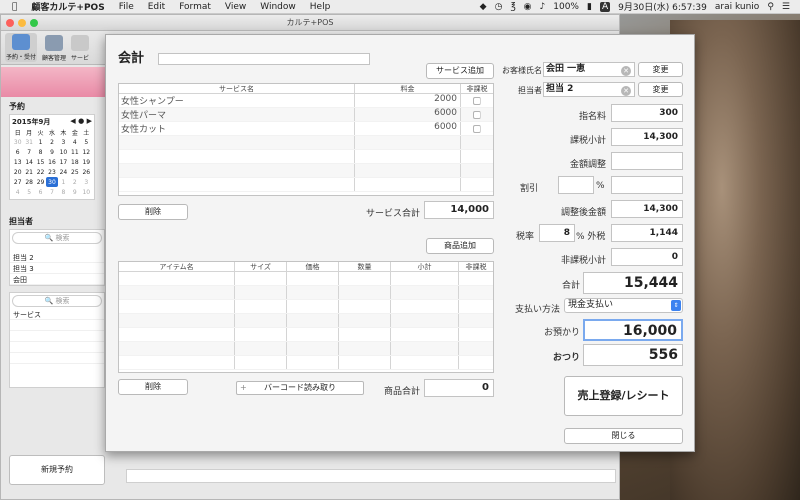  I want to click on menu-window: Window, so click(278, 7).